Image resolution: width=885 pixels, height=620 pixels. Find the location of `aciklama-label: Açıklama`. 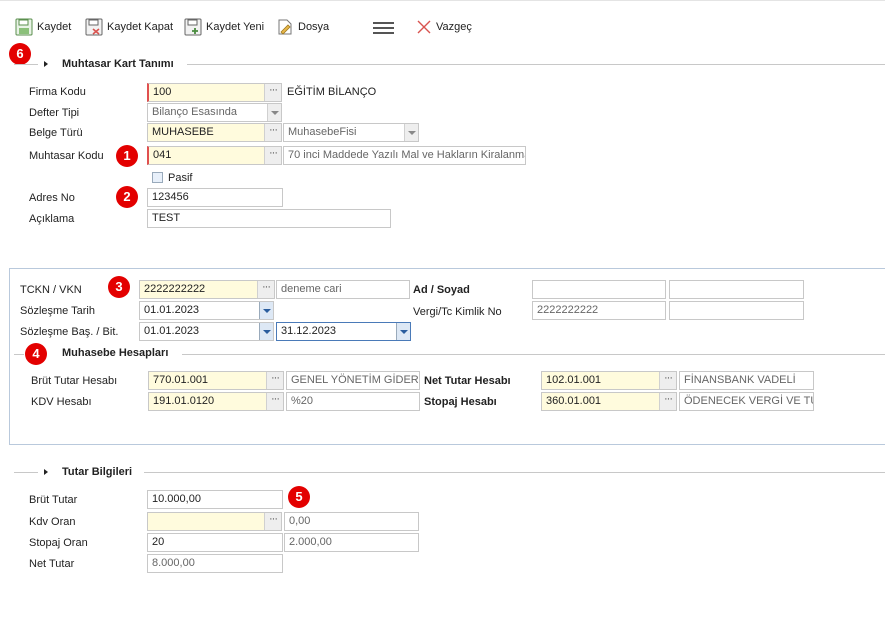

aciklama-label: Açıklama is located at coordinates (52, 219).